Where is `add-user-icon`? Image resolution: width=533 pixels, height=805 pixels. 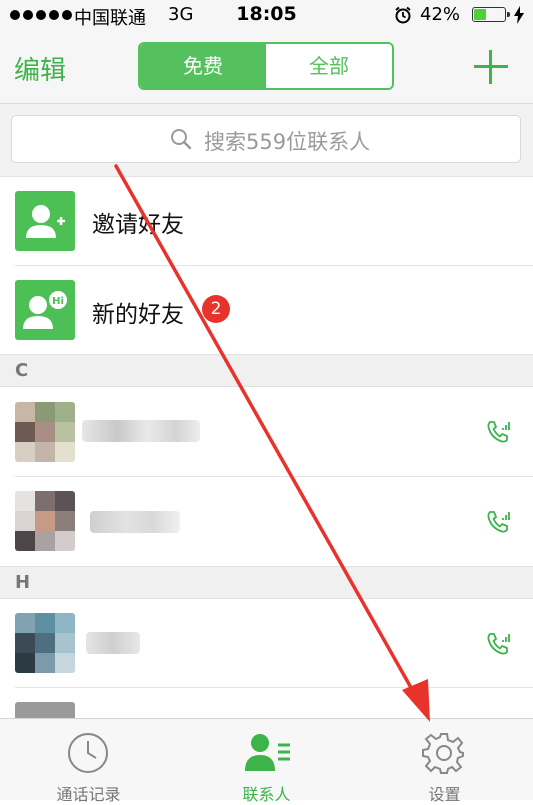 add-user-icon is located at coordinates (45, 221).